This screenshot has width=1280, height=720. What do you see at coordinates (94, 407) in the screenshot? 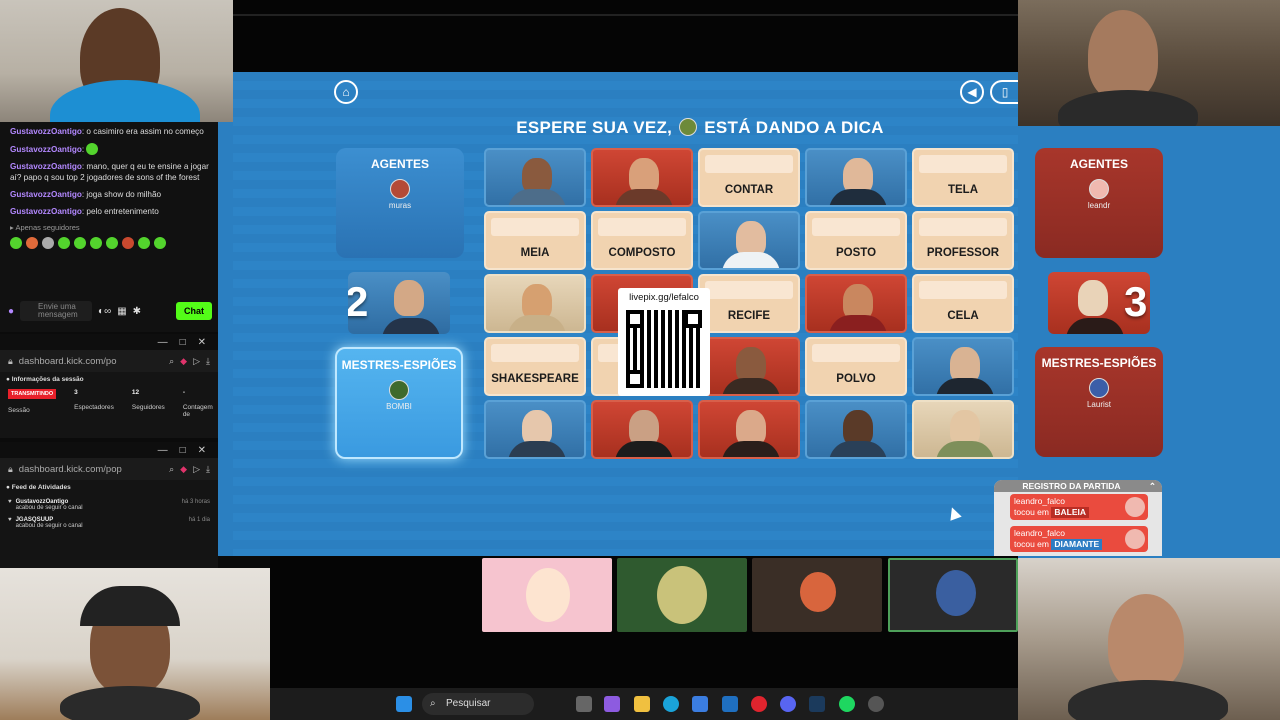
I see `stat-label: Espectadores` at bounding box center [94, 407].